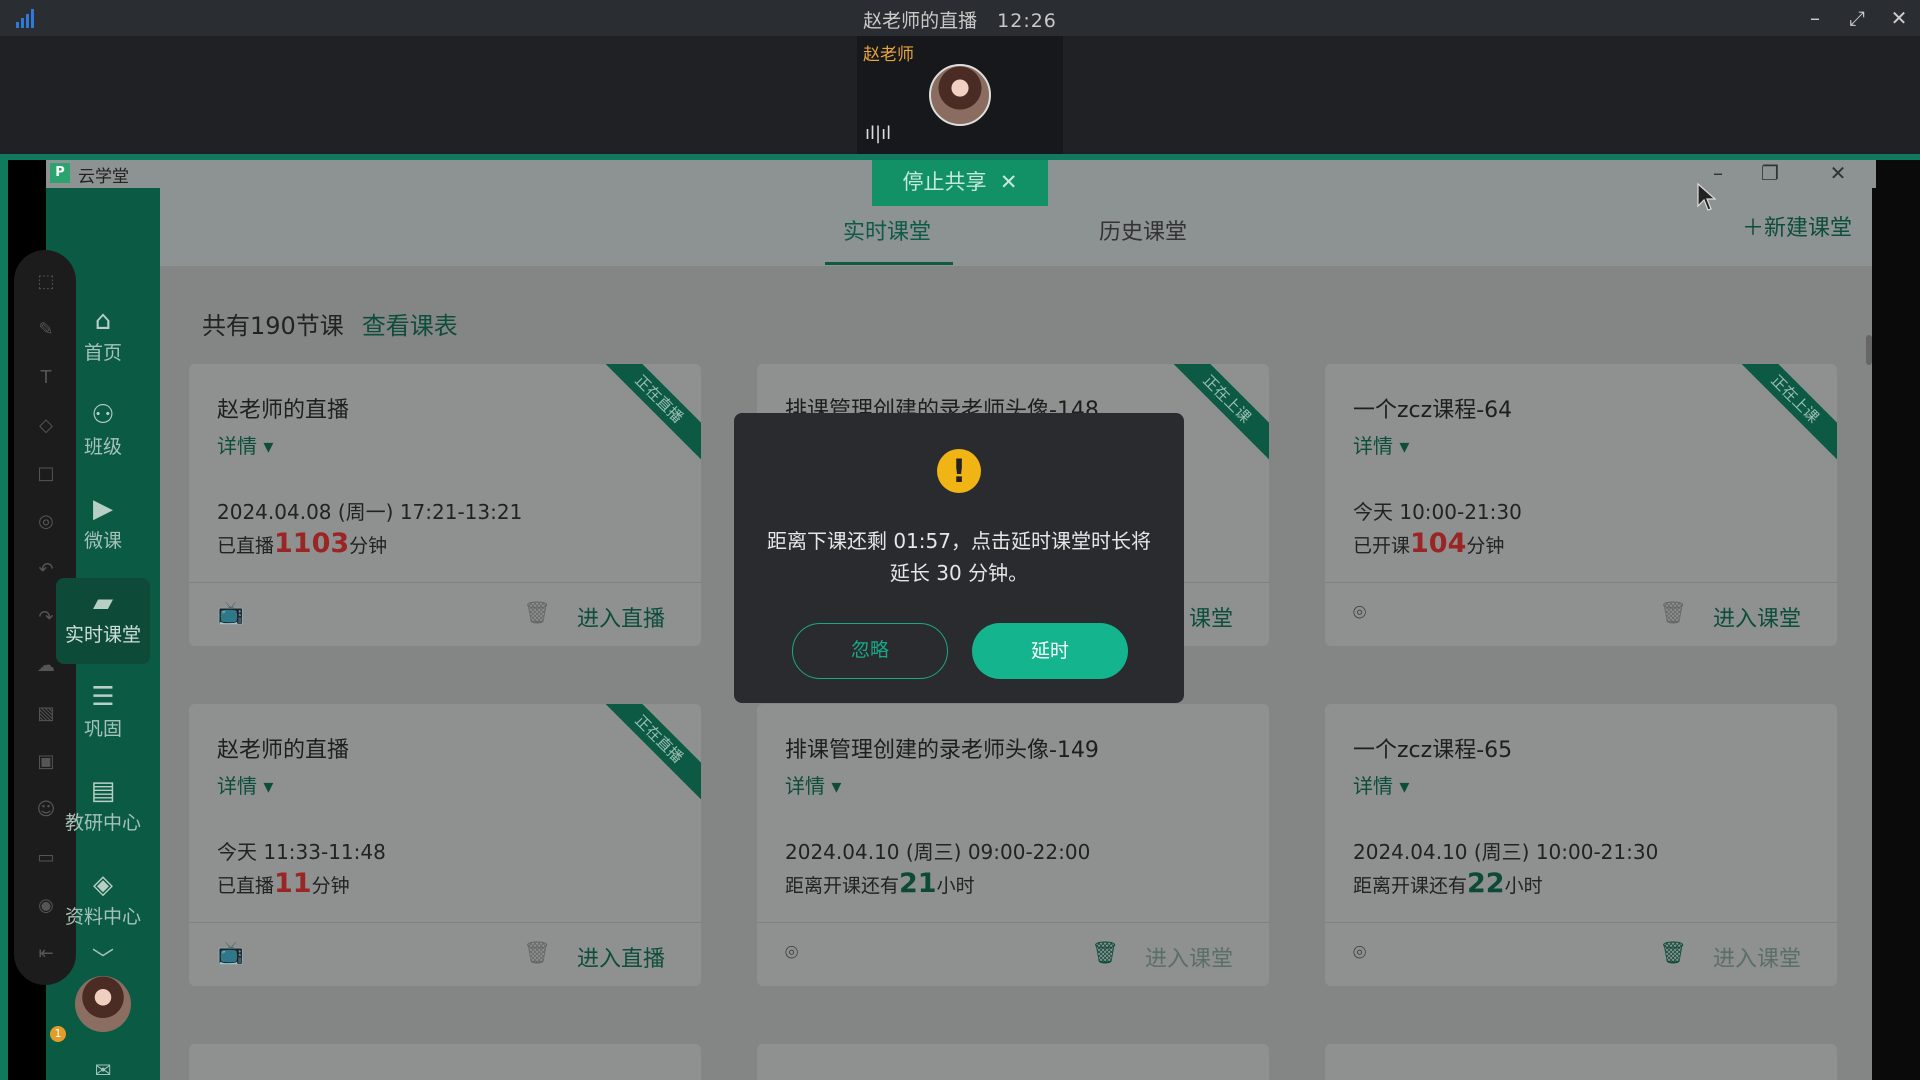 This screenshot has height=1080, width=1920. Describe the element at coordinates (46, 474) in the screenshot. I see `shape-tool-icon: □` at that location.